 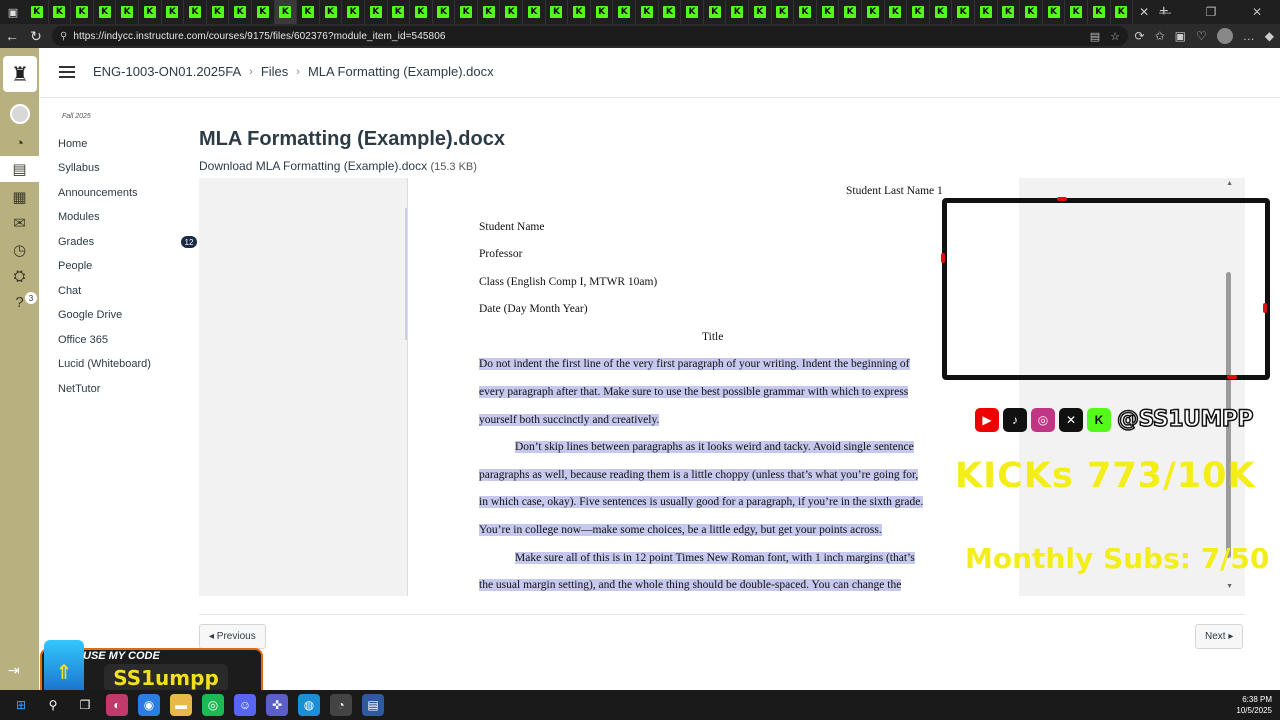 What do you see at coordinates (63, 36) in the screenshot?
I see `site-info-icon: ⚲` at bounding box center [63, 36].